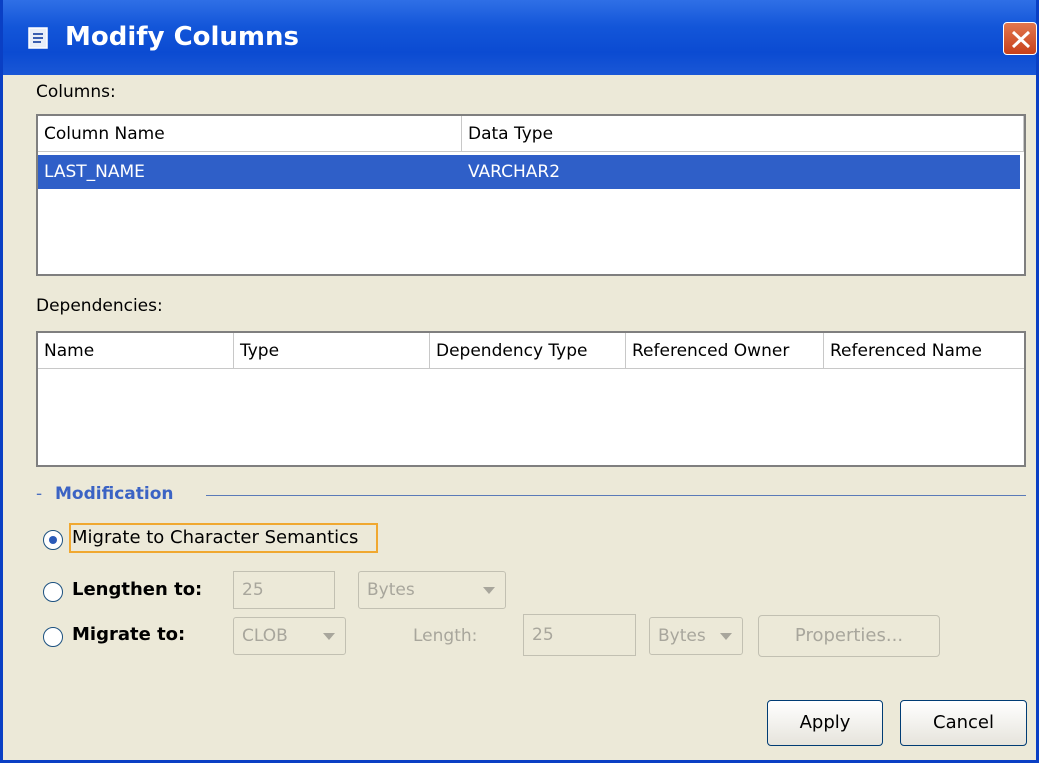 Image resolution: width=1039 pixels, height=763 pixels. Describe the element at coordinates (53, 637) in the screenshot. I see `radio-migrate-to` at that location.